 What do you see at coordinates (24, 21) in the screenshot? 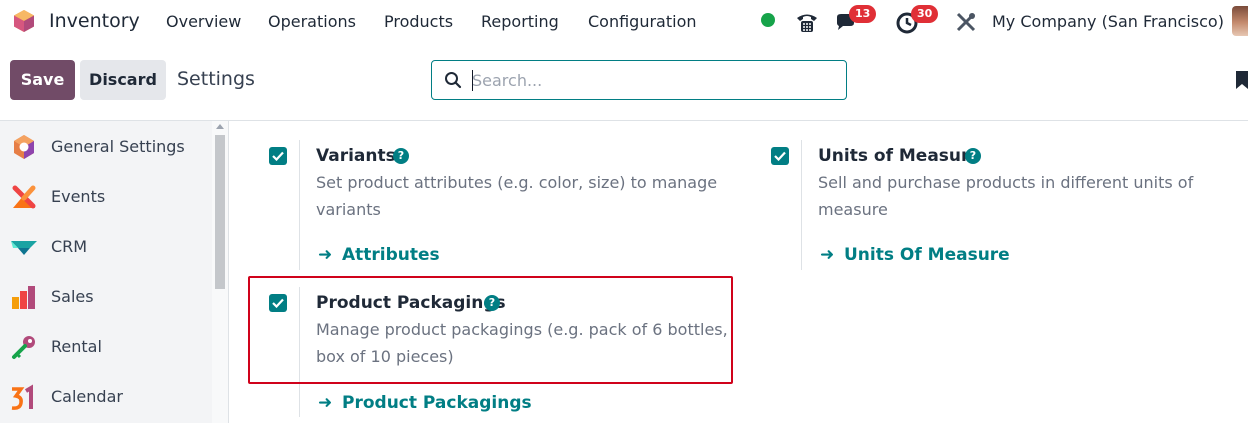
I see `odoo-inventory-icon` at bounding box center [24, 21].